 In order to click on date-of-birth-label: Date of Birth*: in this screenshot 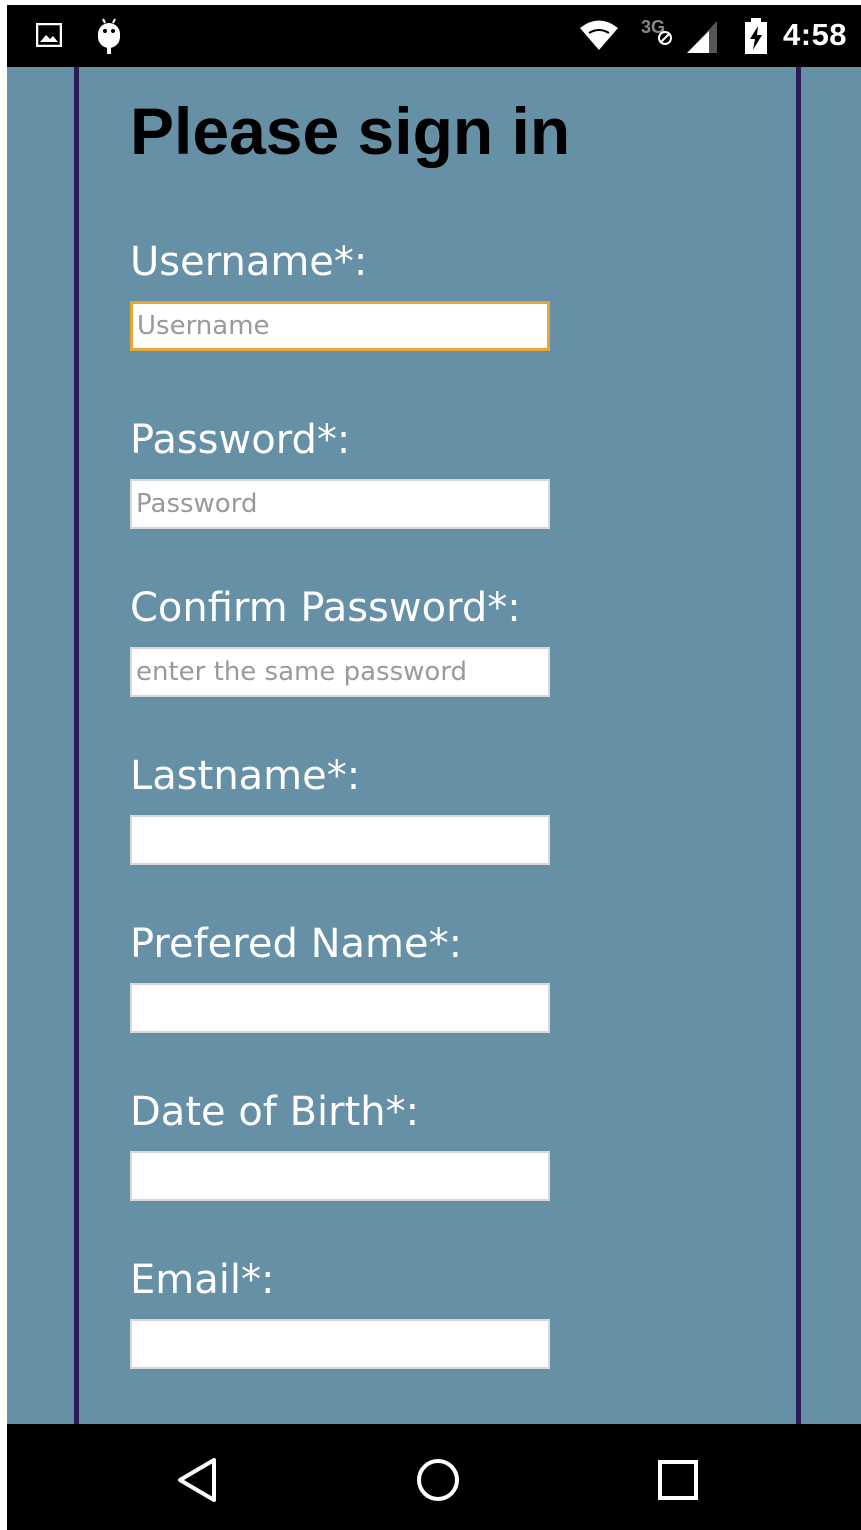, I will do `click(275, 1112)`.